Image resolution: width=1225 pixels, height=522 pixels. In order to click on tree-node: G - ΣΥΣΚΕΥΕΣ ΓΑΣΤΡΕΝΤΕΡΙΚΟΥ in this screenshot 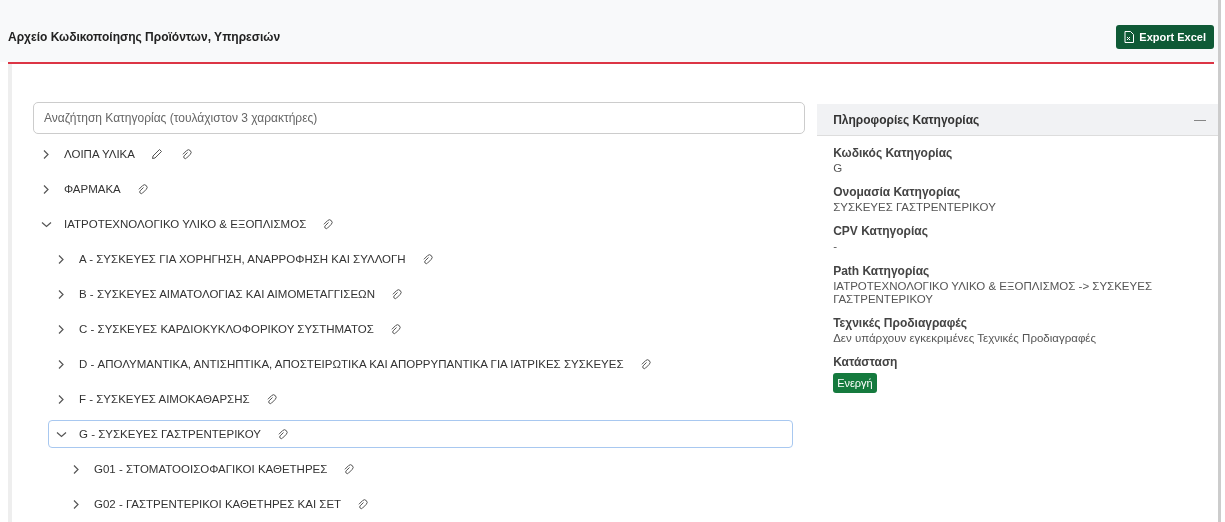, I will do `click(420, 434)`.